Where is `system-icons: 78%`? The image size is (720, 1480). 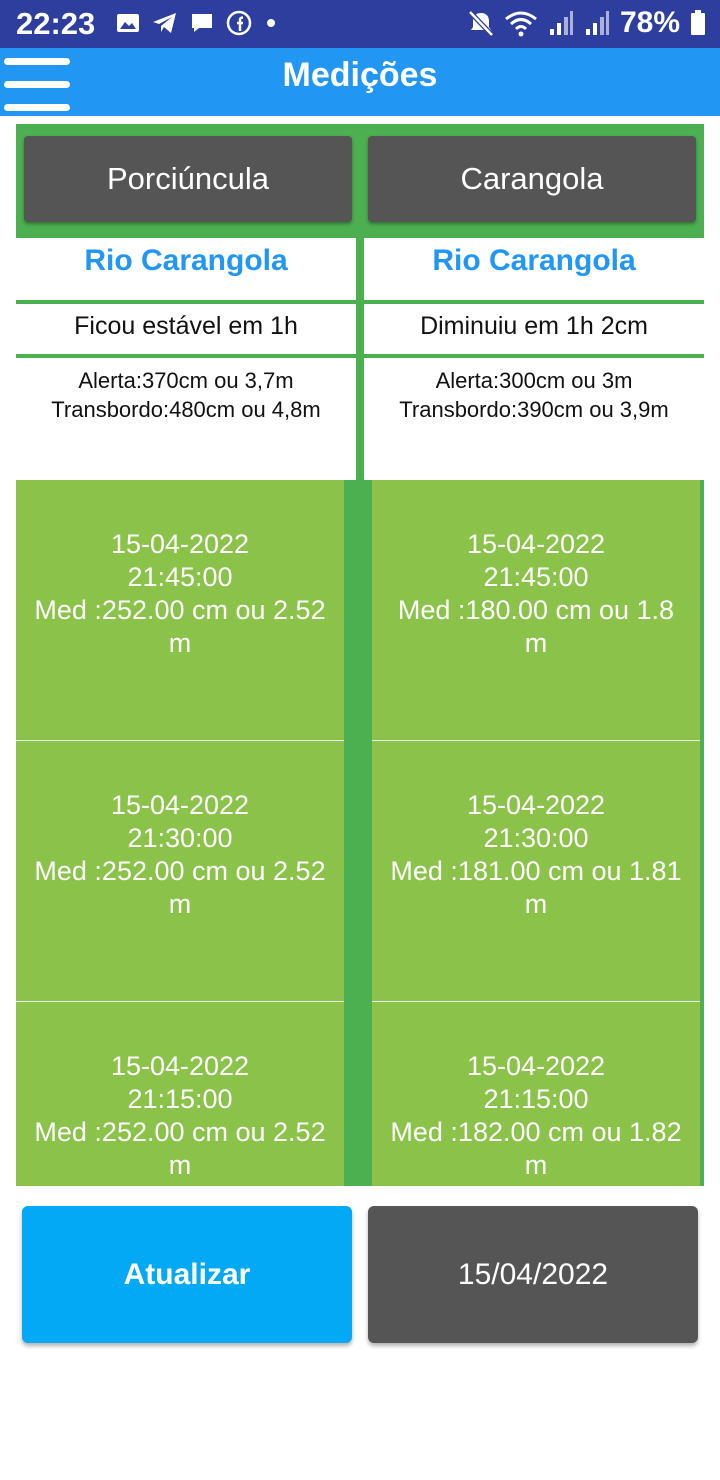
system-icons: 78% is located at coordinates (587, 23).